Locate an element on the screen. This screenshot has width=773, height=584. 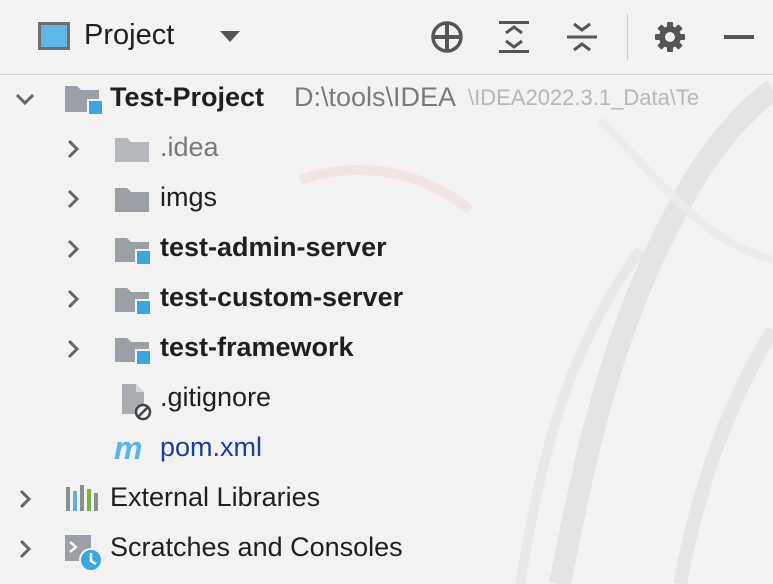
project-view-selector: Project is located at coordinates (106, 35).